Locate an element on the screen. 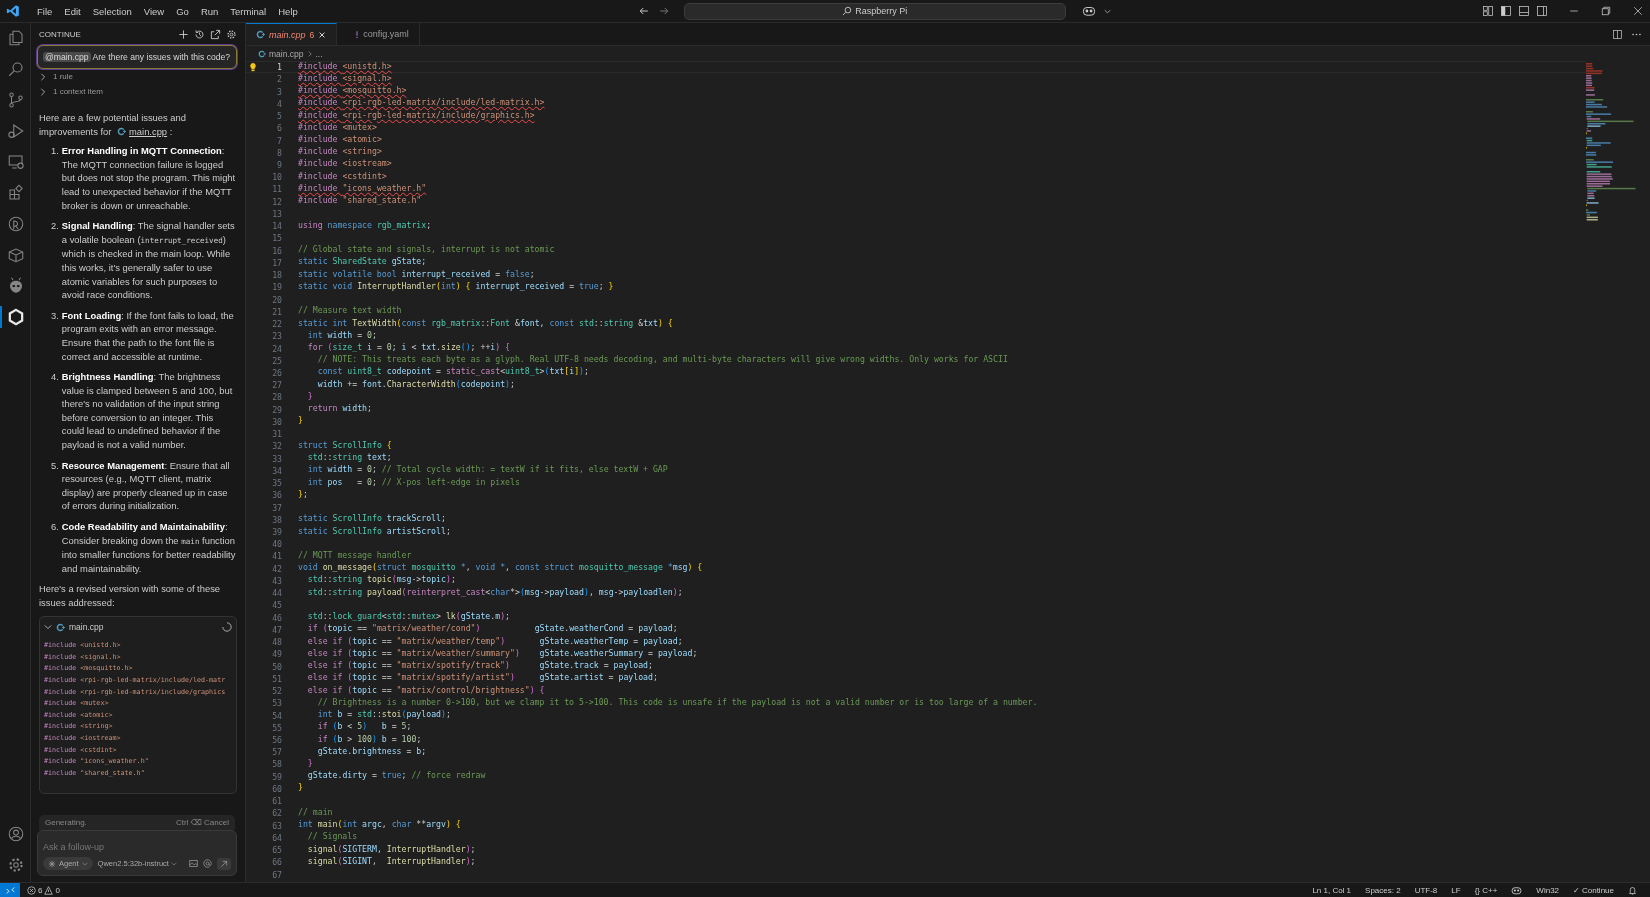  breadcrumb-item: main.cpp is located at coordinates (286, 53).